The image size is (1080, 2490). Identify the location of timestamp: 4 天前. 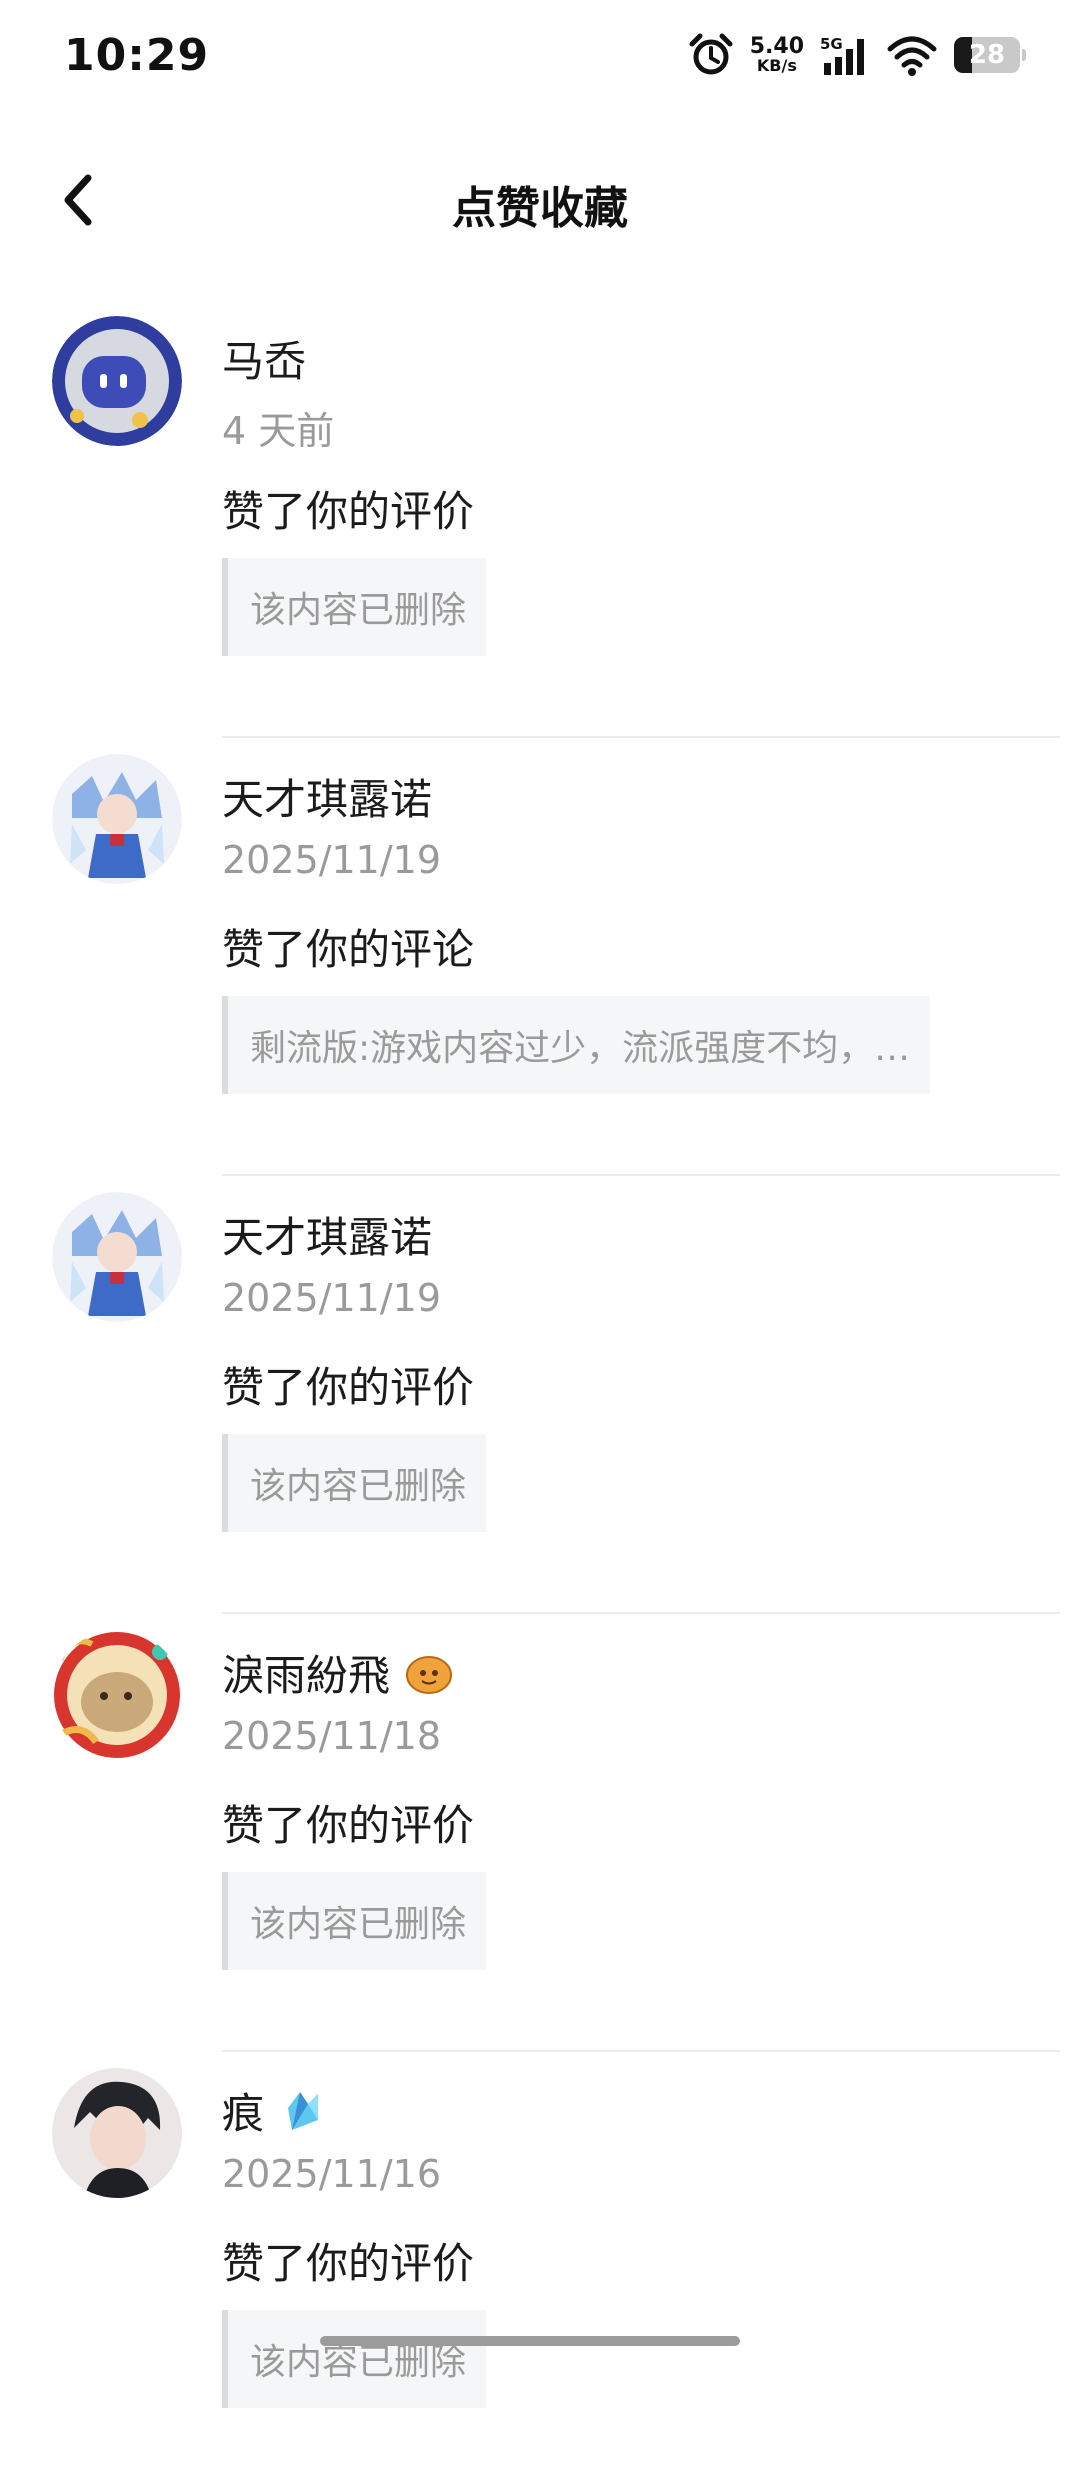
(278, 431).